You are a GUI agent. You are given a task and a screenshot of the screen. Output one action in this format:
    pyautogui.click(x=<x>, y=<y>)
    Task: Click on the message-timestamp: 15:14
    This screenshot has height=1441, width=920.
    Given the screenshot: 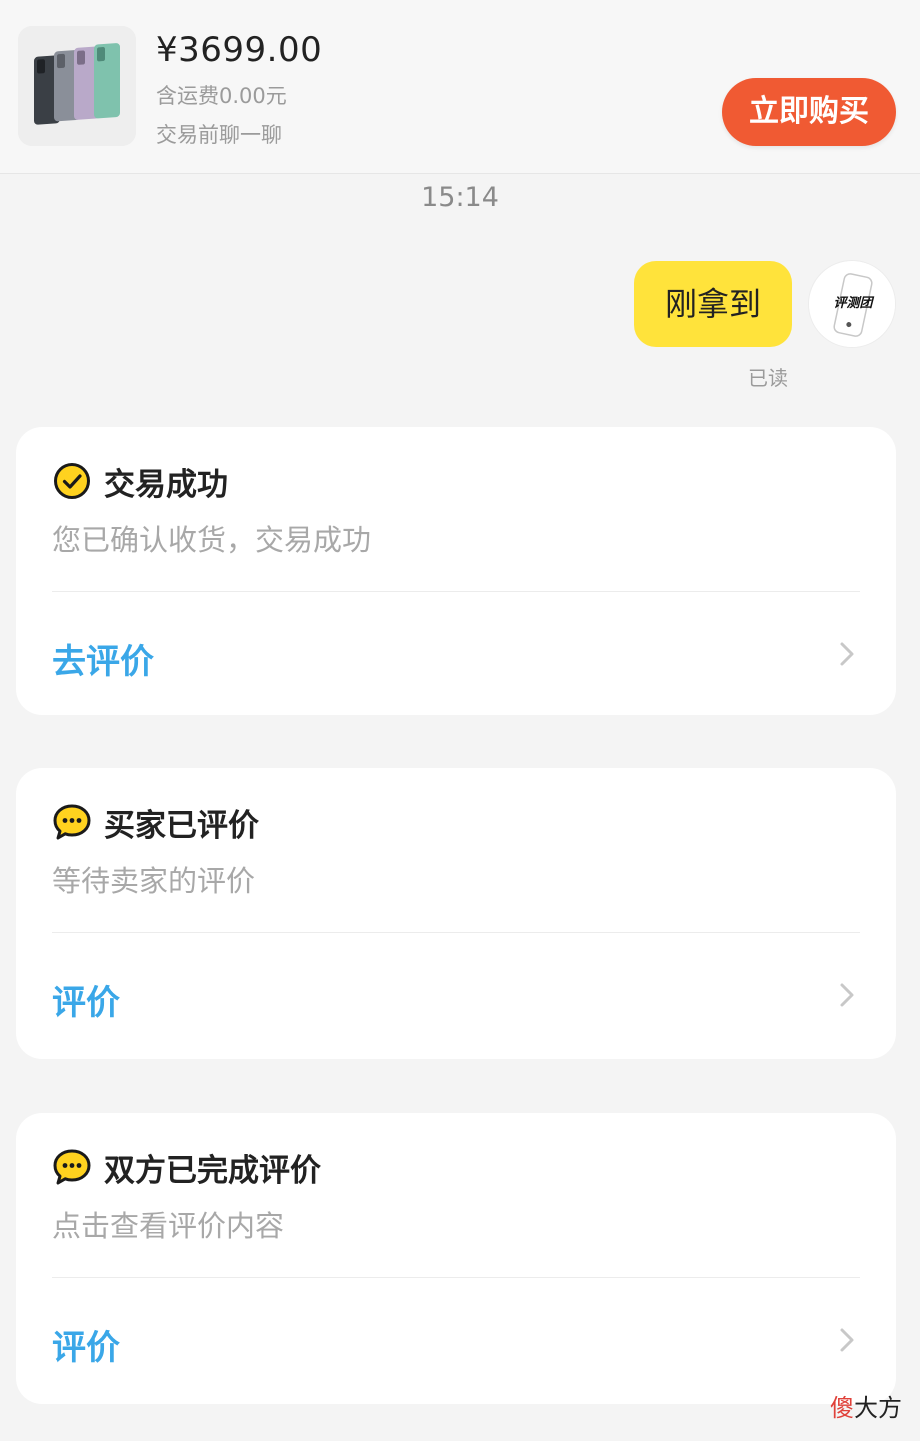 What is the action you would take?
    pyautogui.click(x=460, y=197)
    